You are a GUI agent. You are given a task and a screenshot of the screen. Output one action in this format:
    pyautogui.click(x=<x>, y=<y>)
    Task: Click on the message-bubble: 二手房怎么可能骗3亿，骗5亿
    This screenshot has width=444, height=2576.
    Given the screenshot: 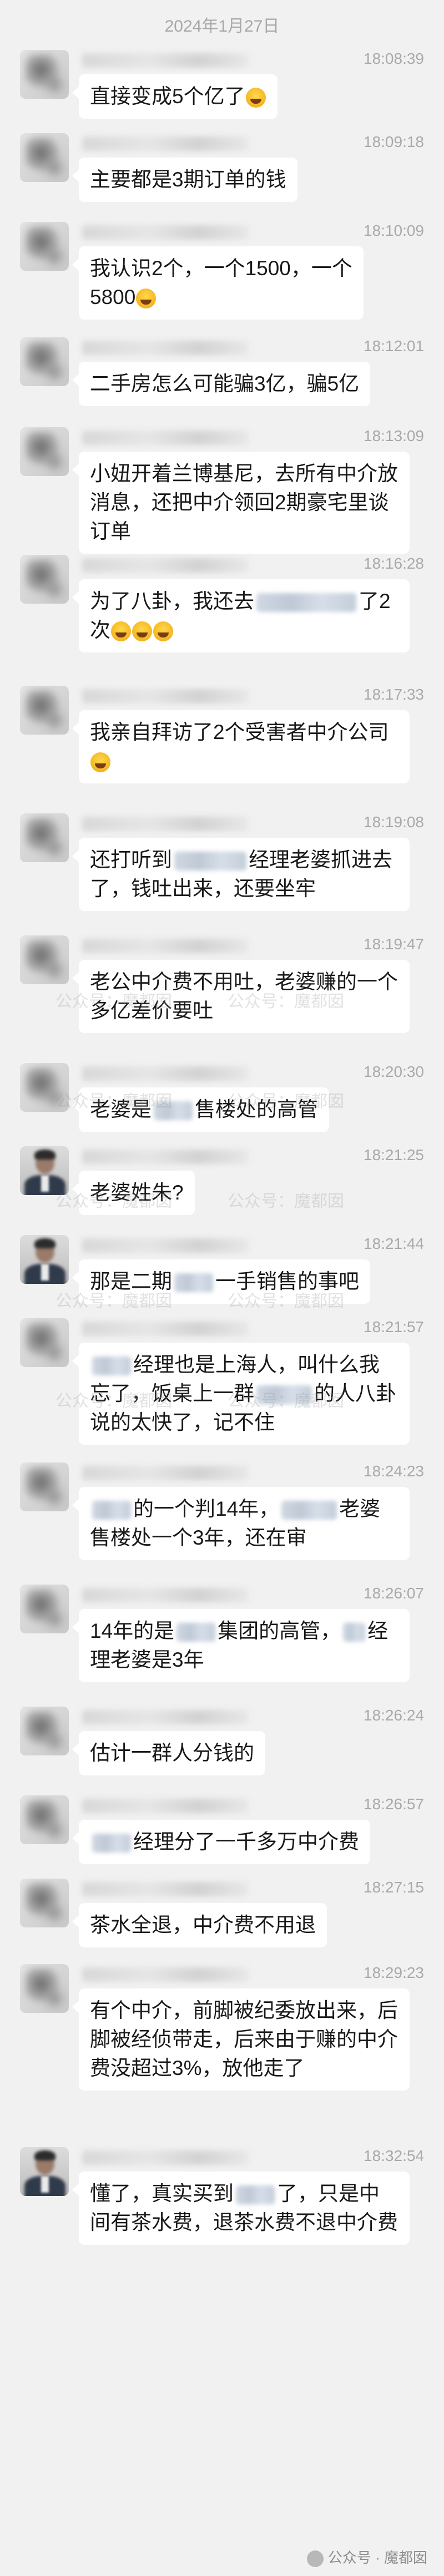 What is the action you would take?
    pyautogui.click(x=221, y=384)
    